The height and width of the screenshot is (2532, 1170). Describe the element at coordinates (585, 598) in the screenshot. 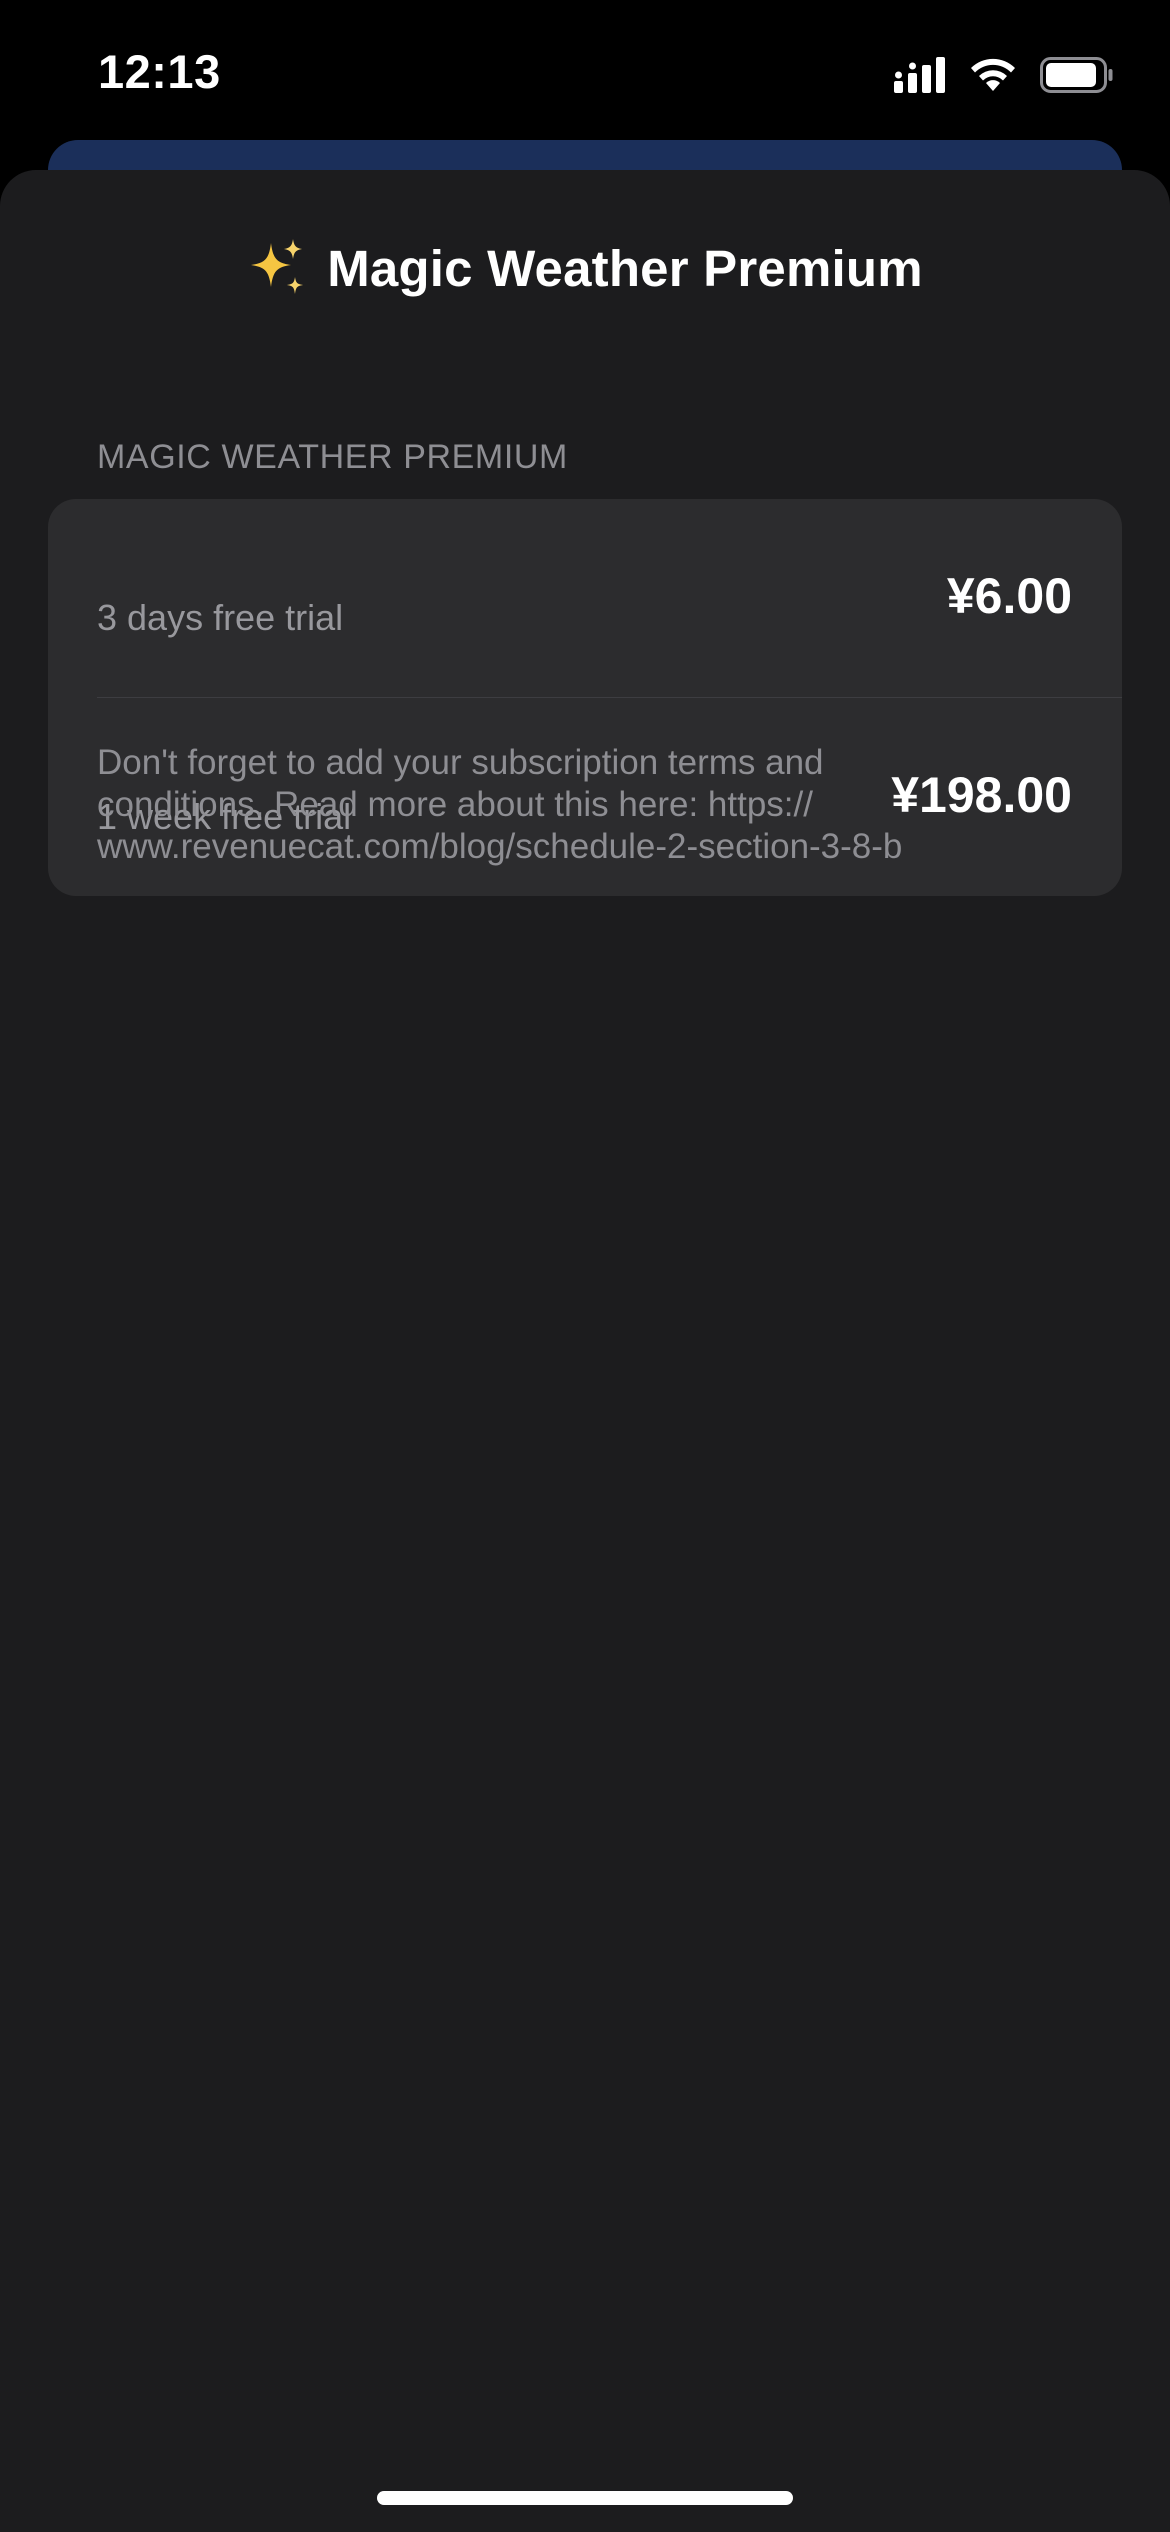

I see `package-option-3-days: 3 days free trial ¥6.00` at that location.